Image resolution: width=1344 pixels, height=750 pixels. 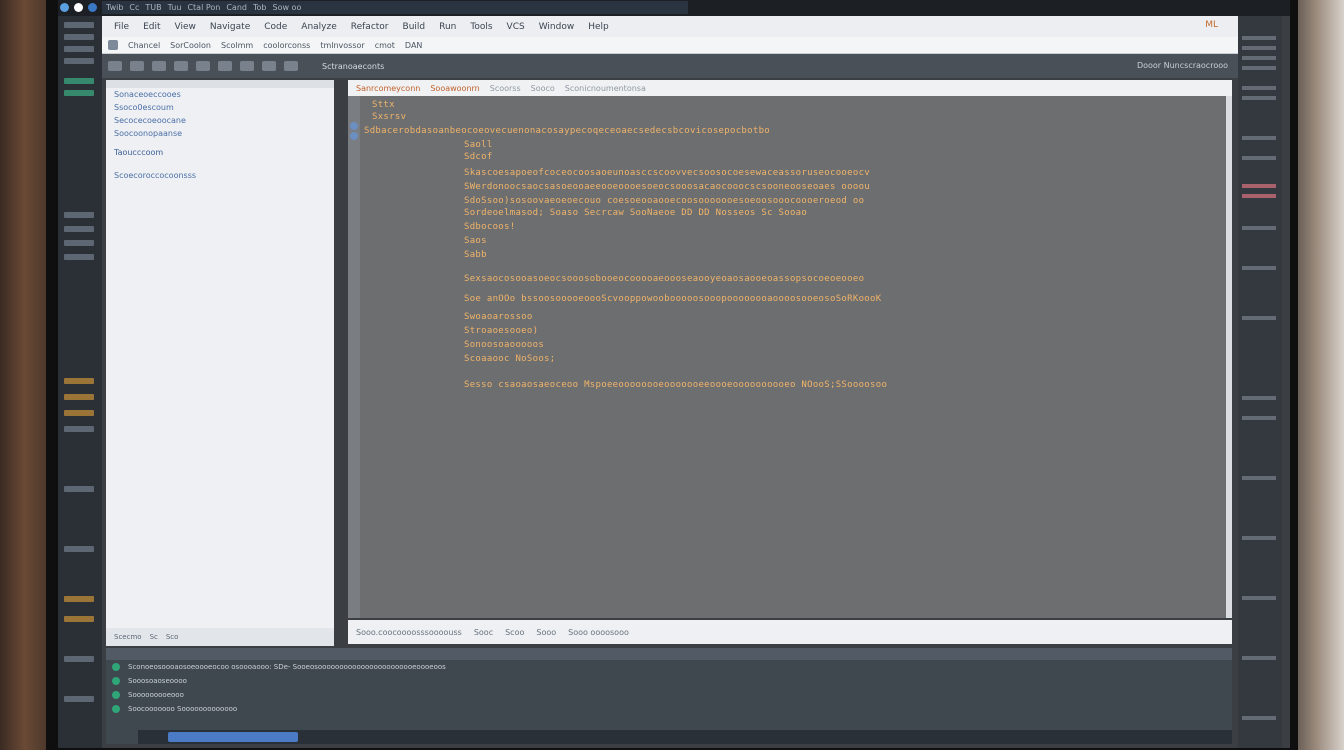 What do you see at coordinates (269, 66) in the screenshot?
I see `debug-icon` at bounding box center [269, 66].